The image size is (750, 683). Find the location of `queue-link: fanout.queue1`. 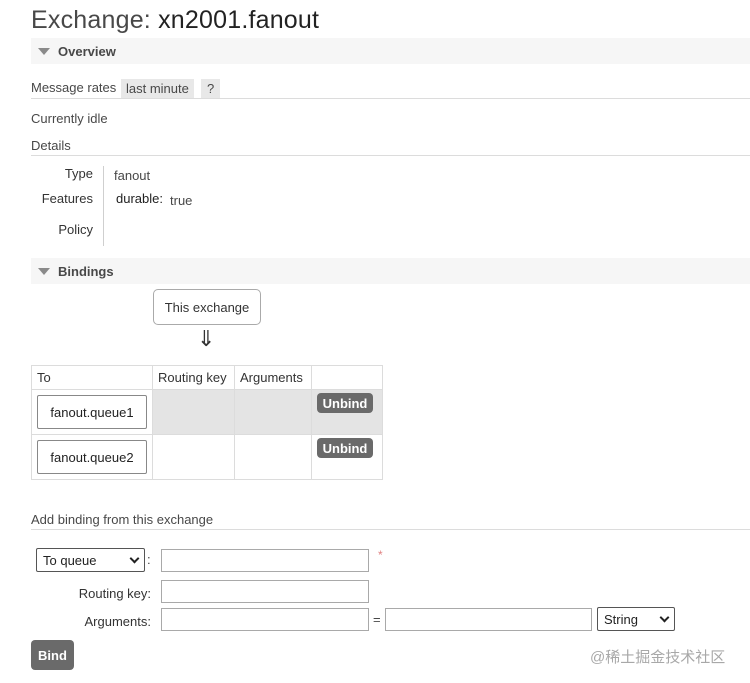

queue-link: fanout.queue1 is located at coordinates (92, 412).